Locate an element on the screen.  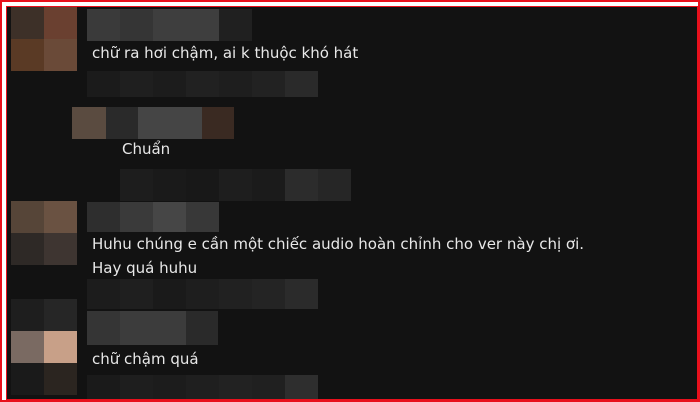
comment-text: Chuẩn is located at coordinates (146, 149).